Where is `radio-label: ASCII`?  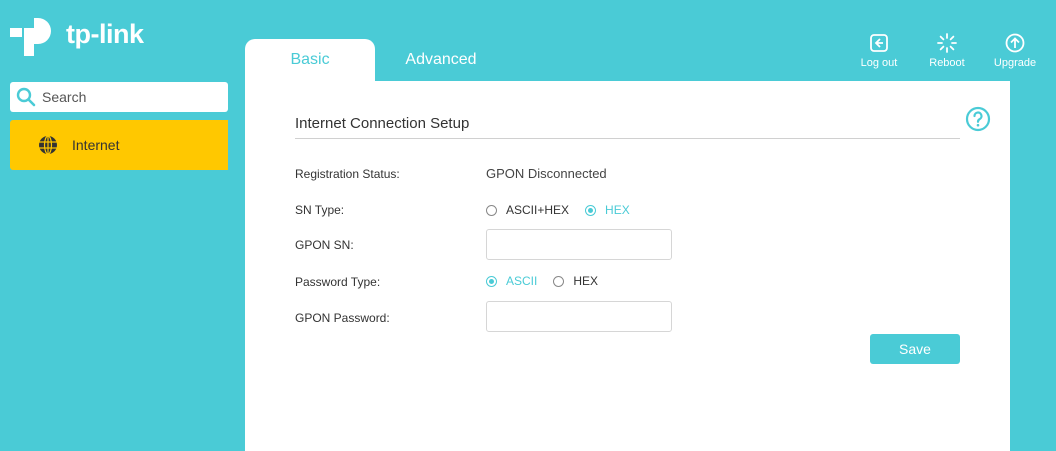
radio-label: ASCII is located at coordinates (522, 281).